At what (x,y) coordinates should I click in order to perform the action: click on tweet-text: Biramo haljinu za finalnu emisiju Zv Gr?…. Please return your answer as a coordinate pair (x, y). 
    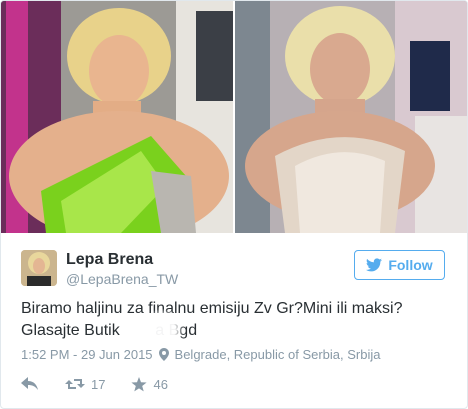
    Looking at the image, I should click on (236, 320).